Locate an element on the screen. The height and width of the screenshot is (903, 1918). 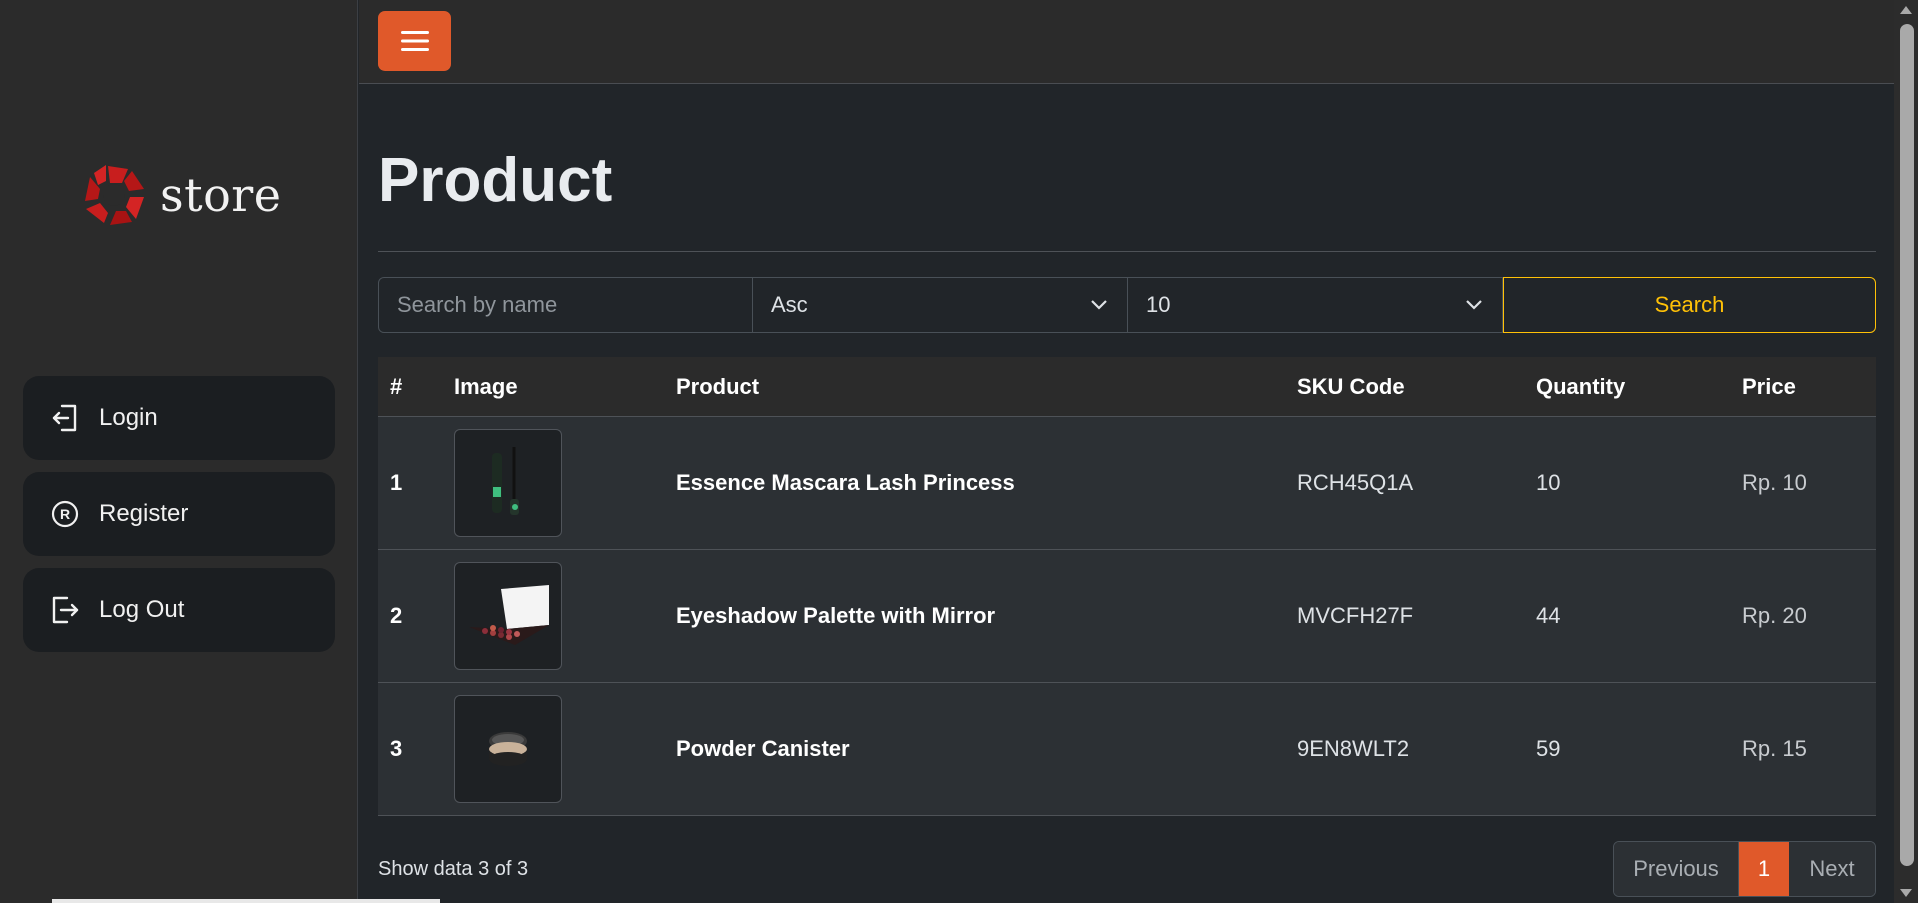
row-price: Rp. 10 is located at coordinates (1774, 482).